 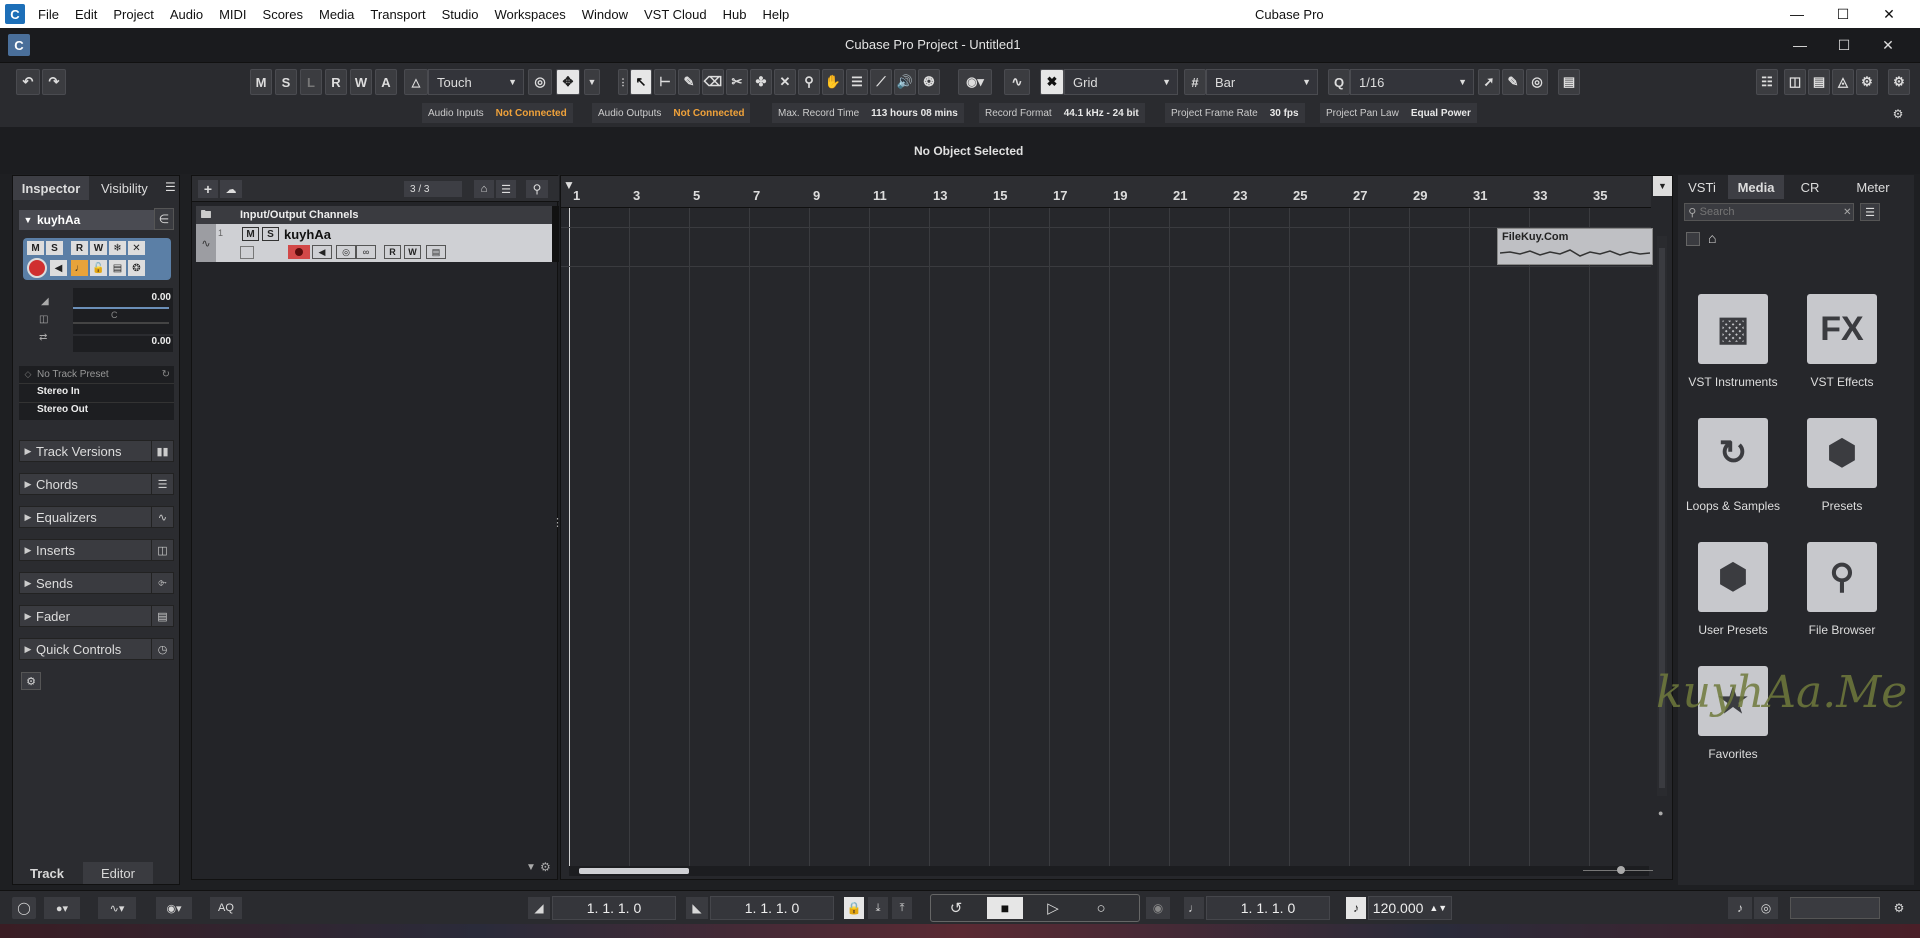 What do you see at coordinates (1569, 82) in the screenshot?
I see `align-icon: ▤` at bounding box center [1569, 82].